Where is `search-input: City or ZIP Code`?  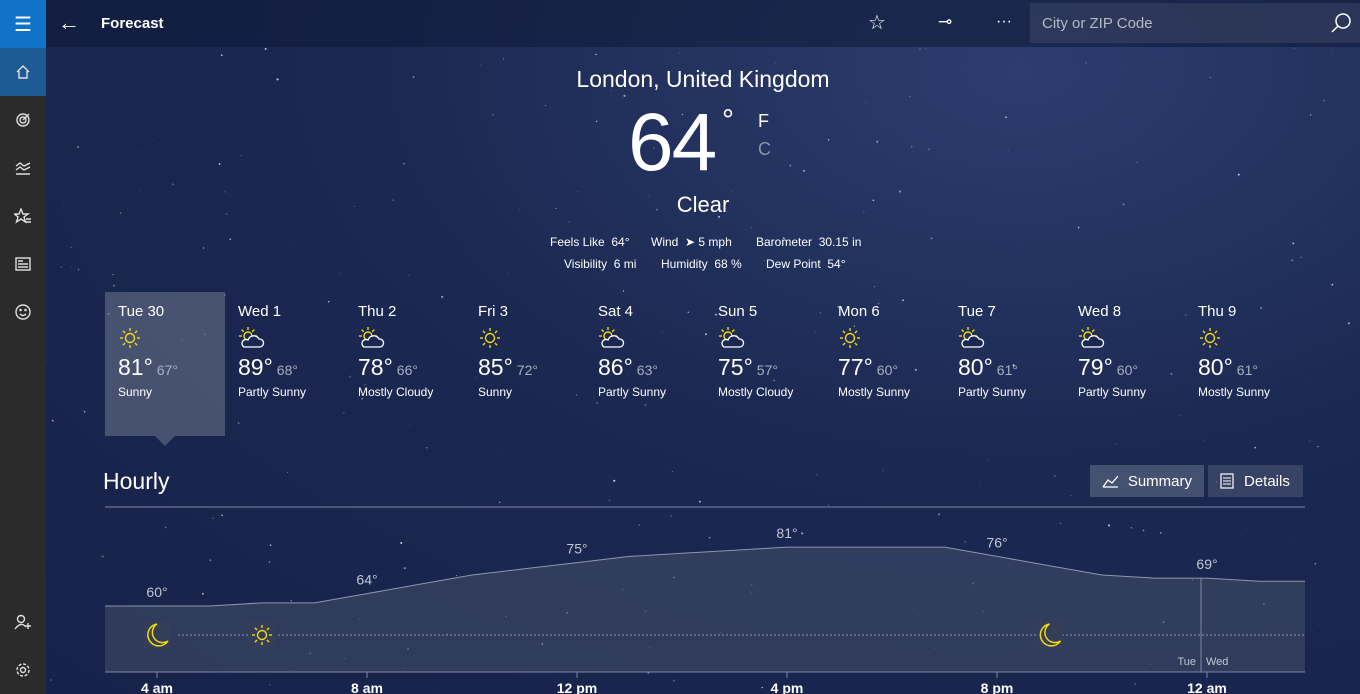
search-input: City or ZIP Code is located at coordinates (1195, 23).